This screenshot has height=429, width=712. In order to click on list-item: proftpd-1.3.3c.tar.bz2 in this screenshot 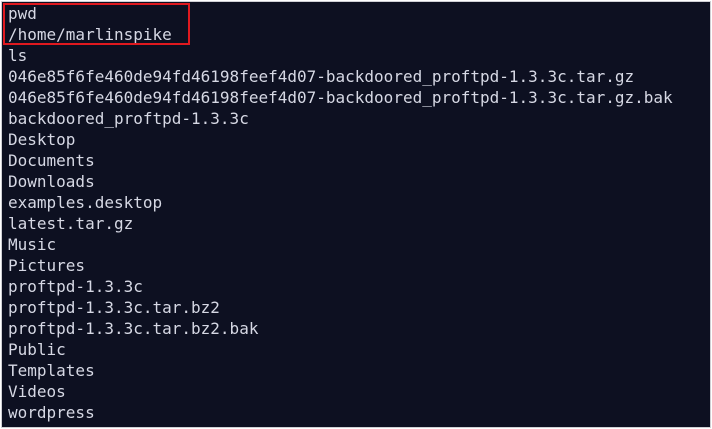, I will do `click(114, 307)`.